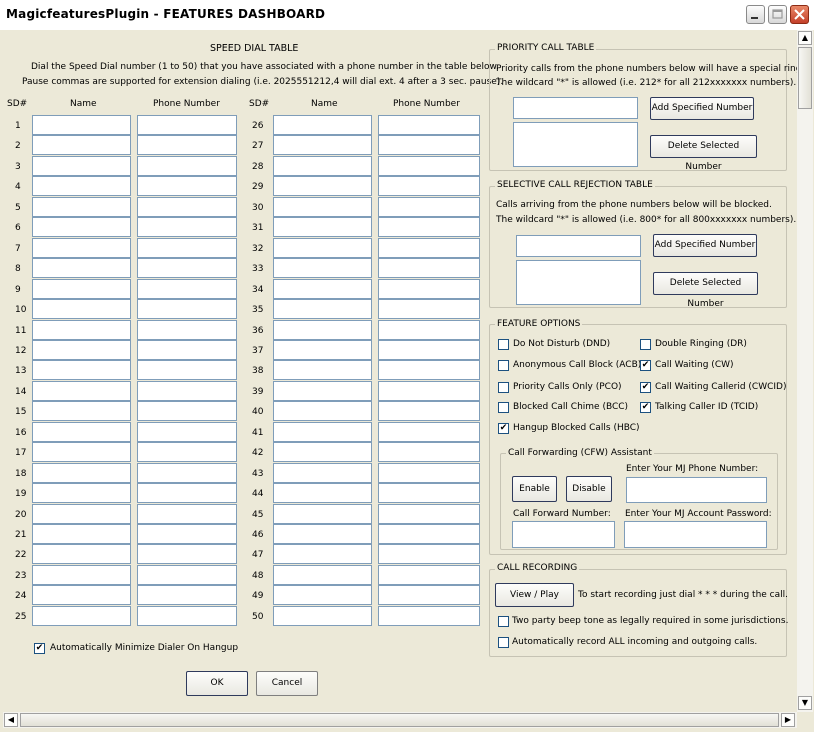 The width and height of the screenshot is (814, 732). I want to click on mj-phone-input, so click(696, 490).